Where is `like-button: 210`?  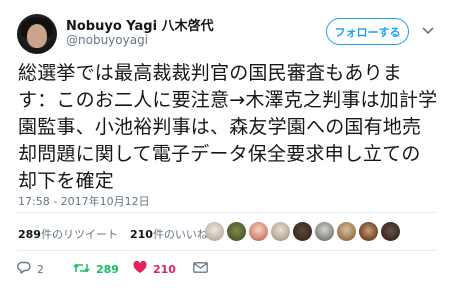
like-button: 210 is located at coordinates (163, 268).